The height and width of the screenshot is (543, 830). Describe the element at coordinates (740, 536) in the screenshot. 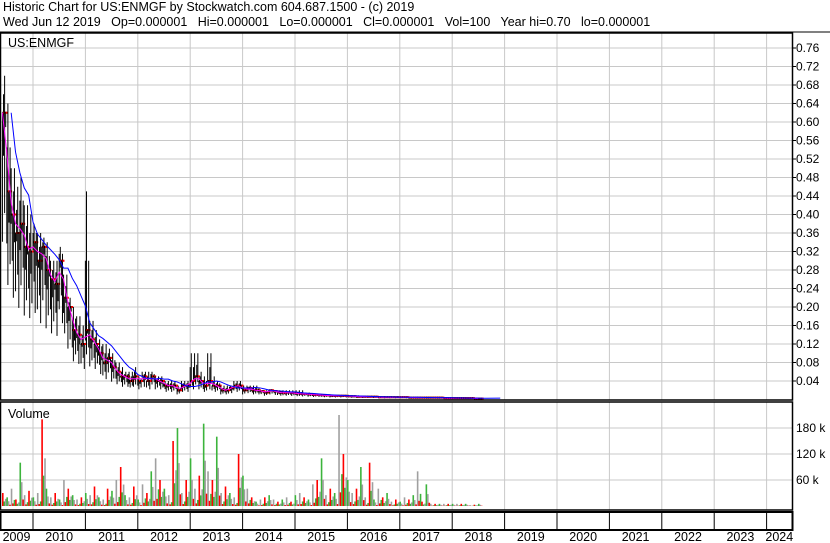

I see `year-label: 2023` at that location.